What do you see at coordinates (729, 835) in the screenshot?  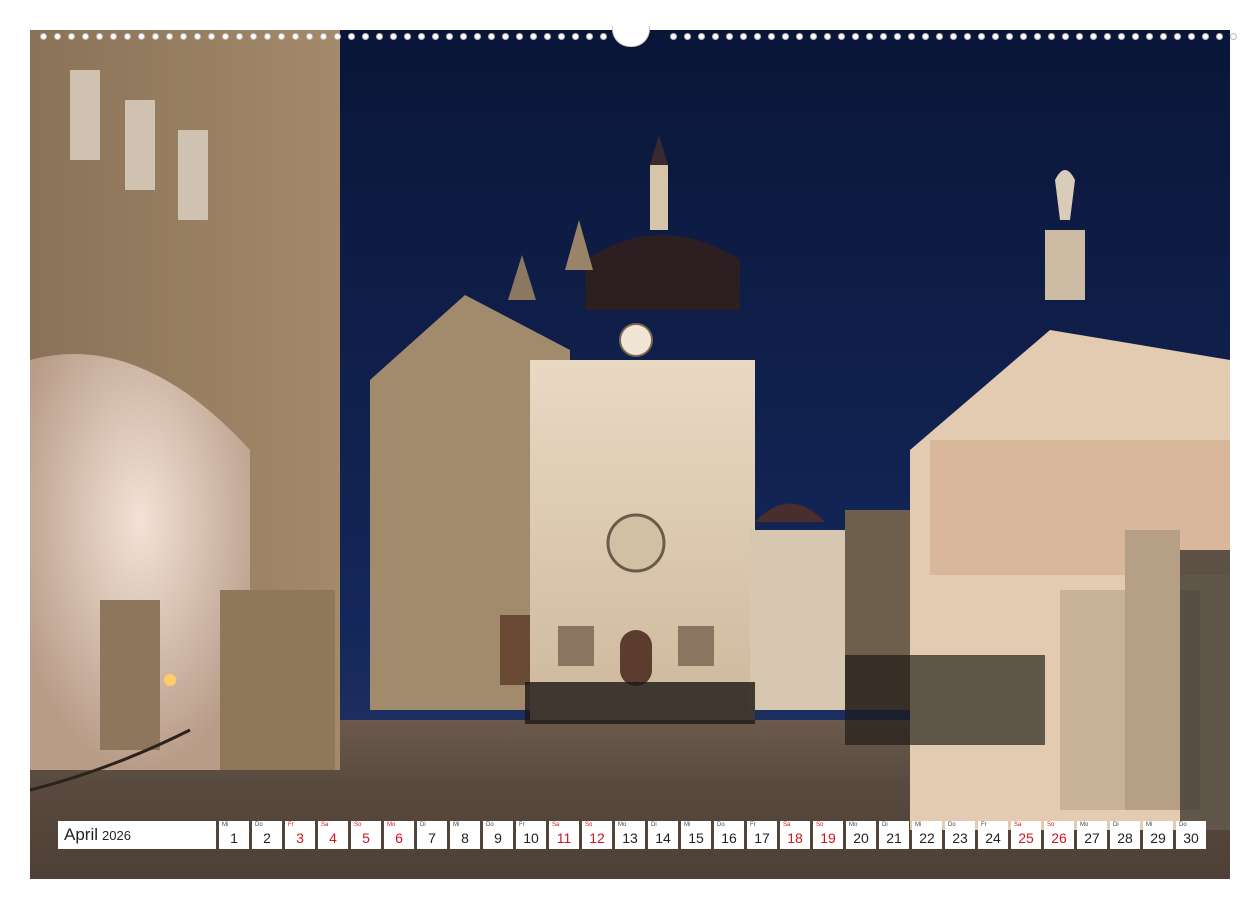 I see `day-cell: Do 16` at bounding box center [729, 835].